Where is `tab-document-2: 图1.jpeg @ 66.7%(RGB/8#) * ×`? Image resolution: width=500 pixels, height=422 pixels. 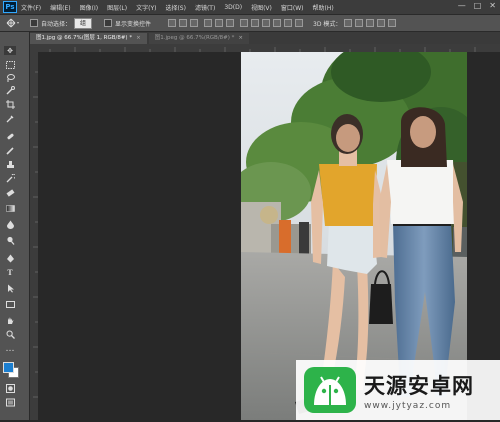
tab-document-2: 图1.jpeg @ 66.7%(RGB/8#) * × is located at coordinates (199, 38).